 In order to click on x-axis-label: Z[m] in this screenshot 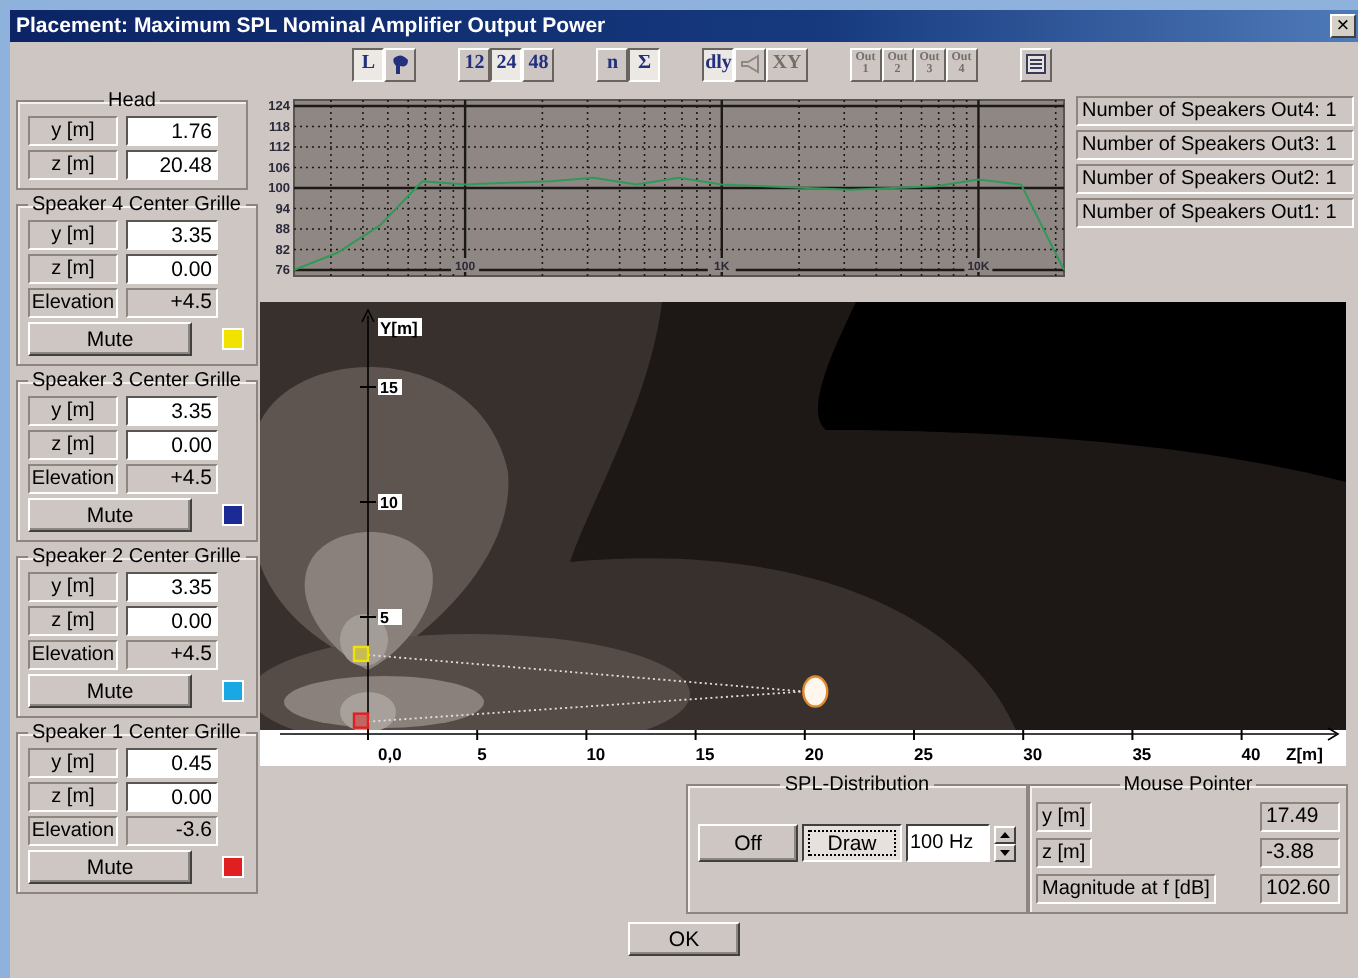, I will do `click(1304, 754)`.